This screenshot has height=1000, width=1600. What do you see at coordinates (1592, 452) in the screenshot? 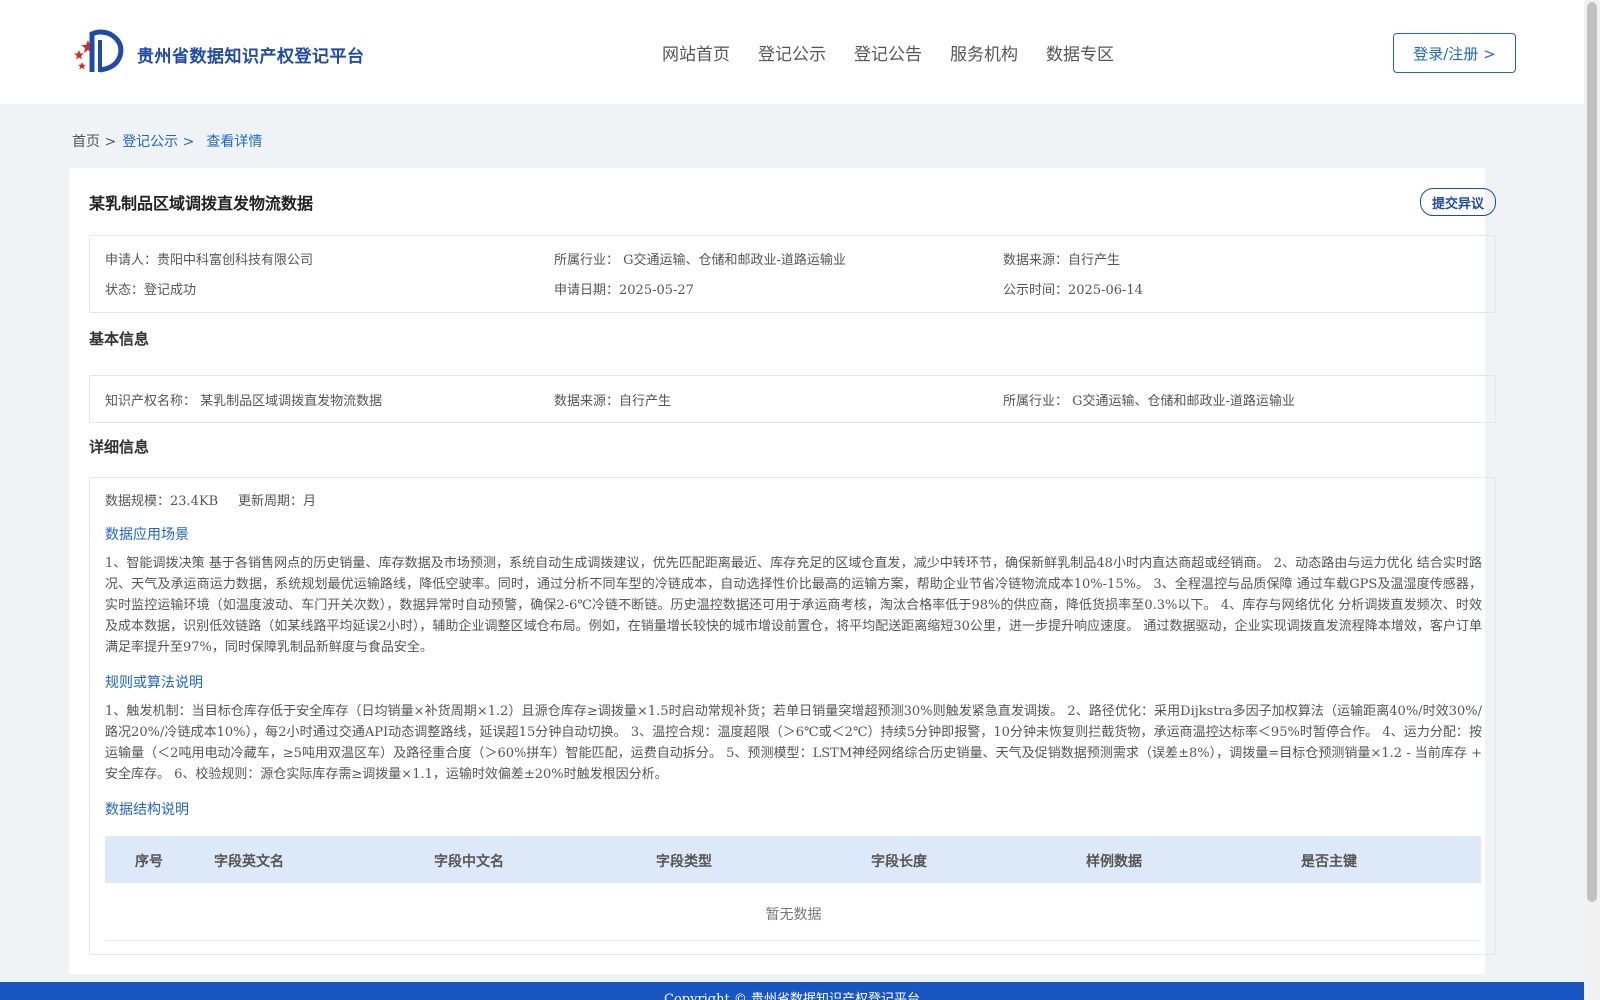
I see `scrollbar-thumb` at bounding box center [1592, 452].